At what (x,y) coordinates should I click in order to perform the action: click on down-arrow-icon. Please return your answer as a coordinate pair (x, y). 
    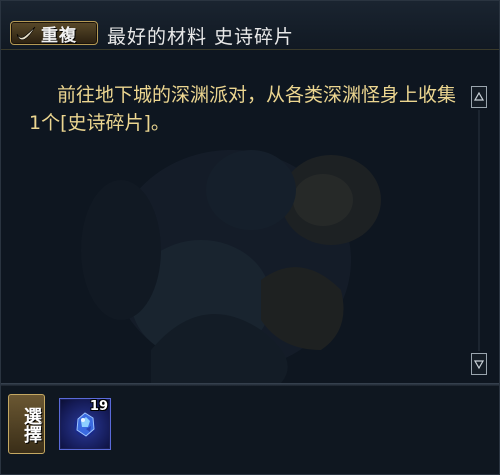
    Looking at the image, I should click on (479, 365).